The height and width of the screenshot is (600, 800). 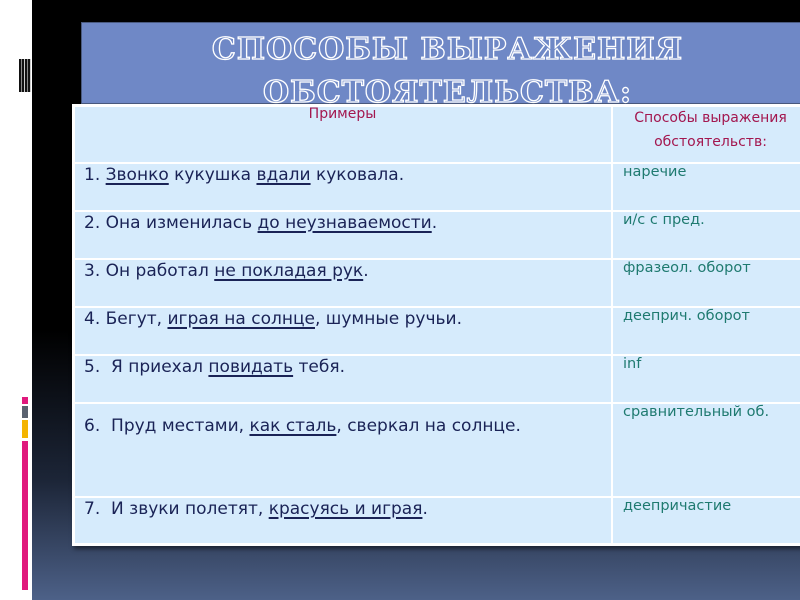 I want to click on expression-type-cell: inf, so click(x=705, y=379).